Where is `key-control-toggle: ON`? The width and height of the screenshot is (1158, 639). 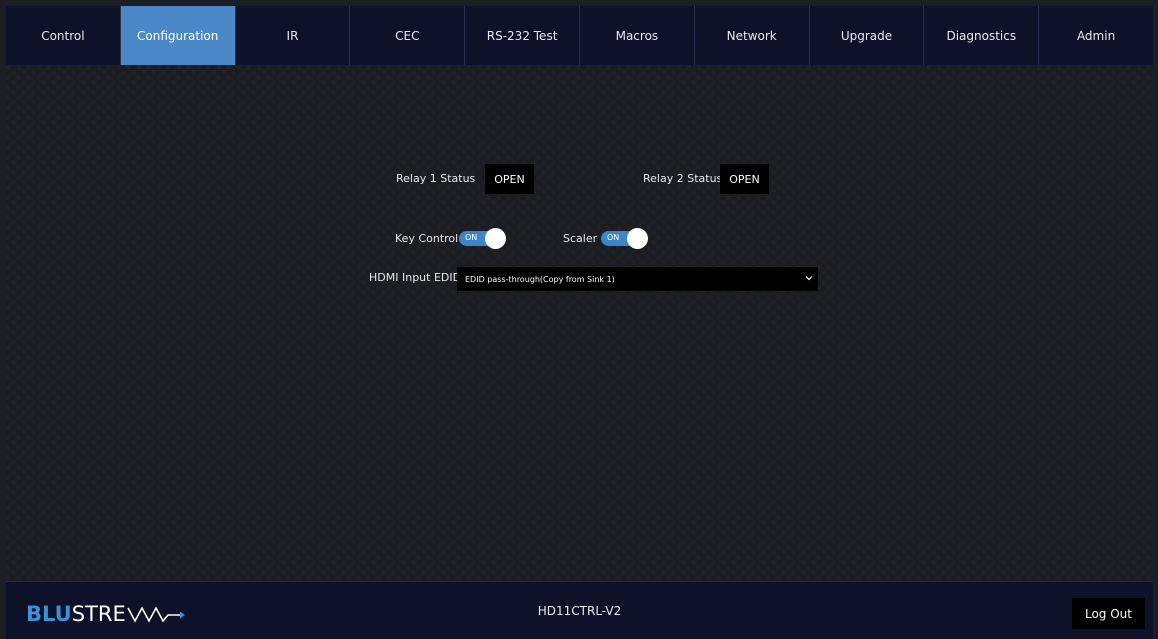 key-control-toggle: ON is located at coordinates (482, 238).